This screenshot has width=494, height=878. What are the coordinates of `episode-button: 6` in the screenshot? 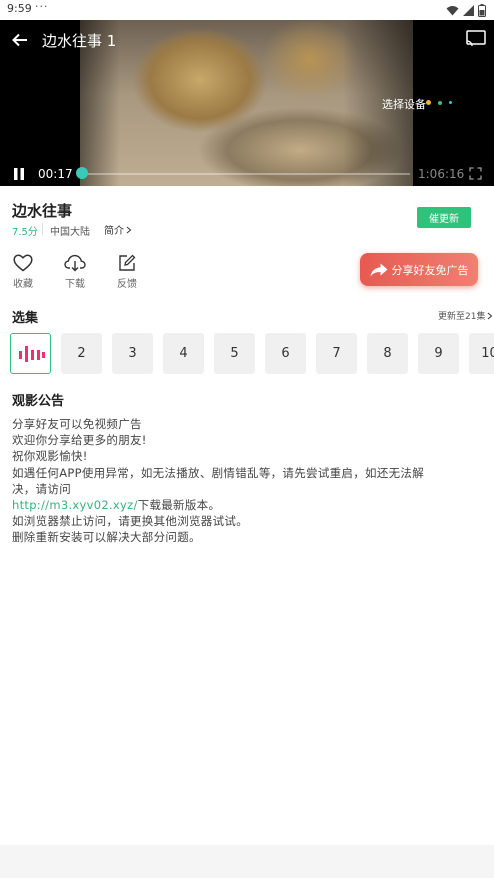 It's located at (285, 353).